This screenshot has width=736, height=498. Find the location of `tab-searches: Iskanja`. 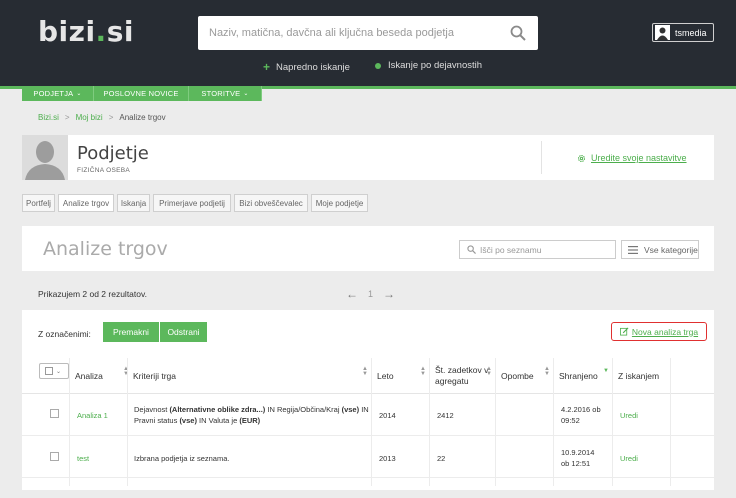

tab-searches: Iskanja is located at coordinates (133, 203).